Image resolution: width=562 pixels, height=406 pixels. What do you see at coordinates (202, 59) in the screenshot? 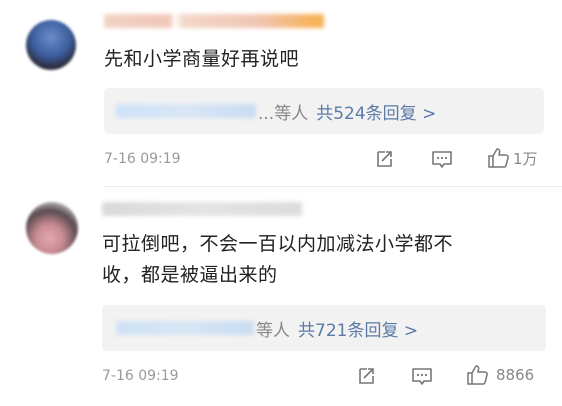
I see `comment-text: 先和小学商量好再说吧` at bounding box center [202, 59].